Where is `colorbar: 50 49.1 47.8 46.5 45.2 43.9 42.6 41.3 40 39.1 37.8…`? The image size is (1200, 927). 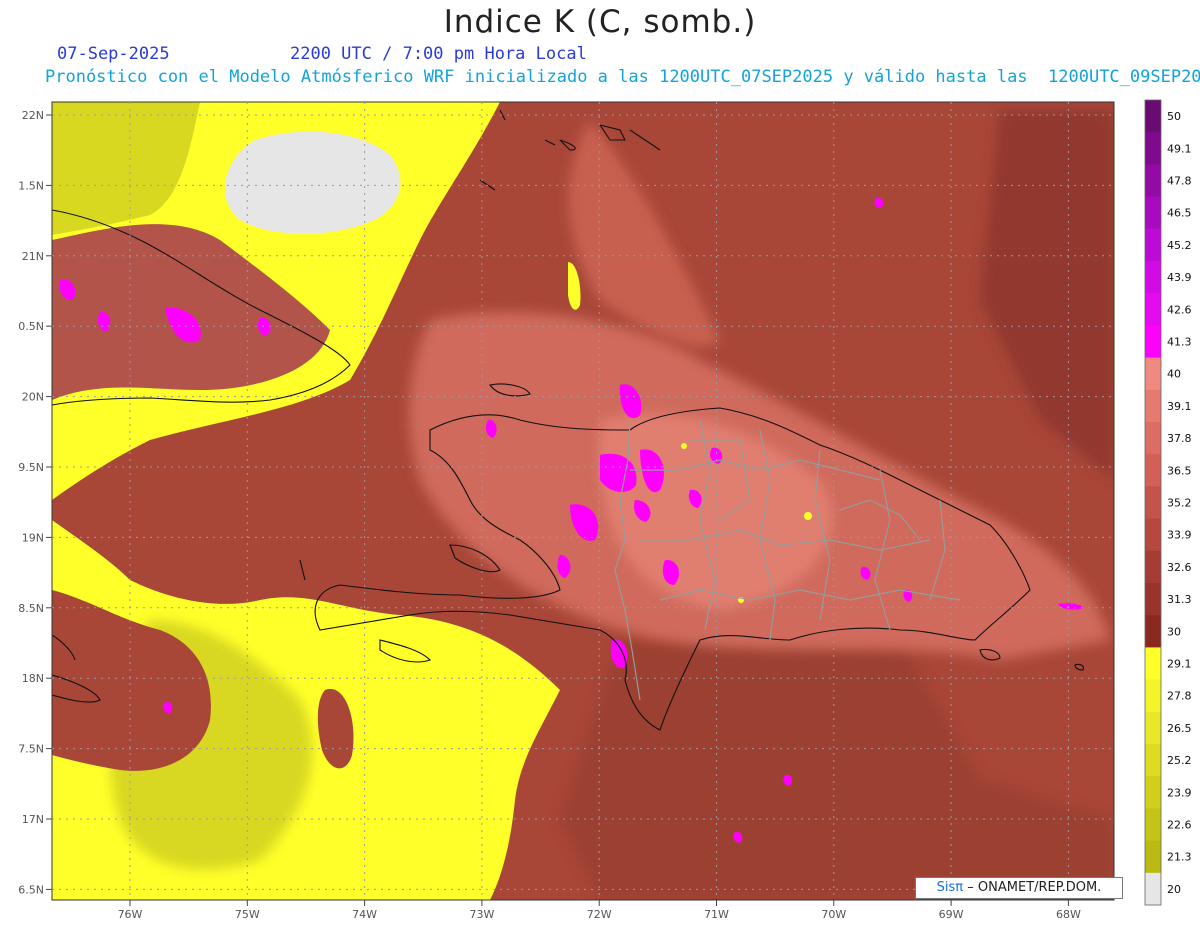
colorbar: 50 49.1 47.8 46.5 45.2 43.9 42.6 41.3 40 39.1 37.8… is located at coordinates (1168, 502).